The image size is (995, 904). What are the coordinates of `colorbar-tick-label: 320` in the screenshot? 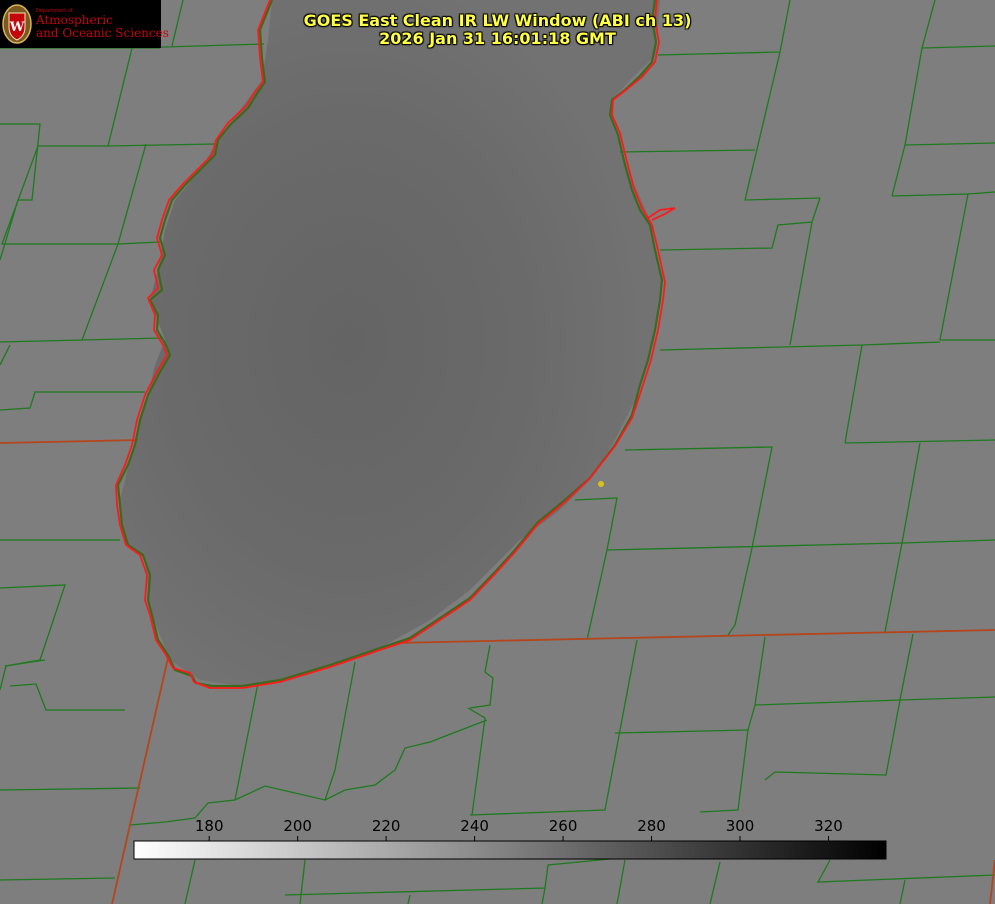 It's located at (828, 826).